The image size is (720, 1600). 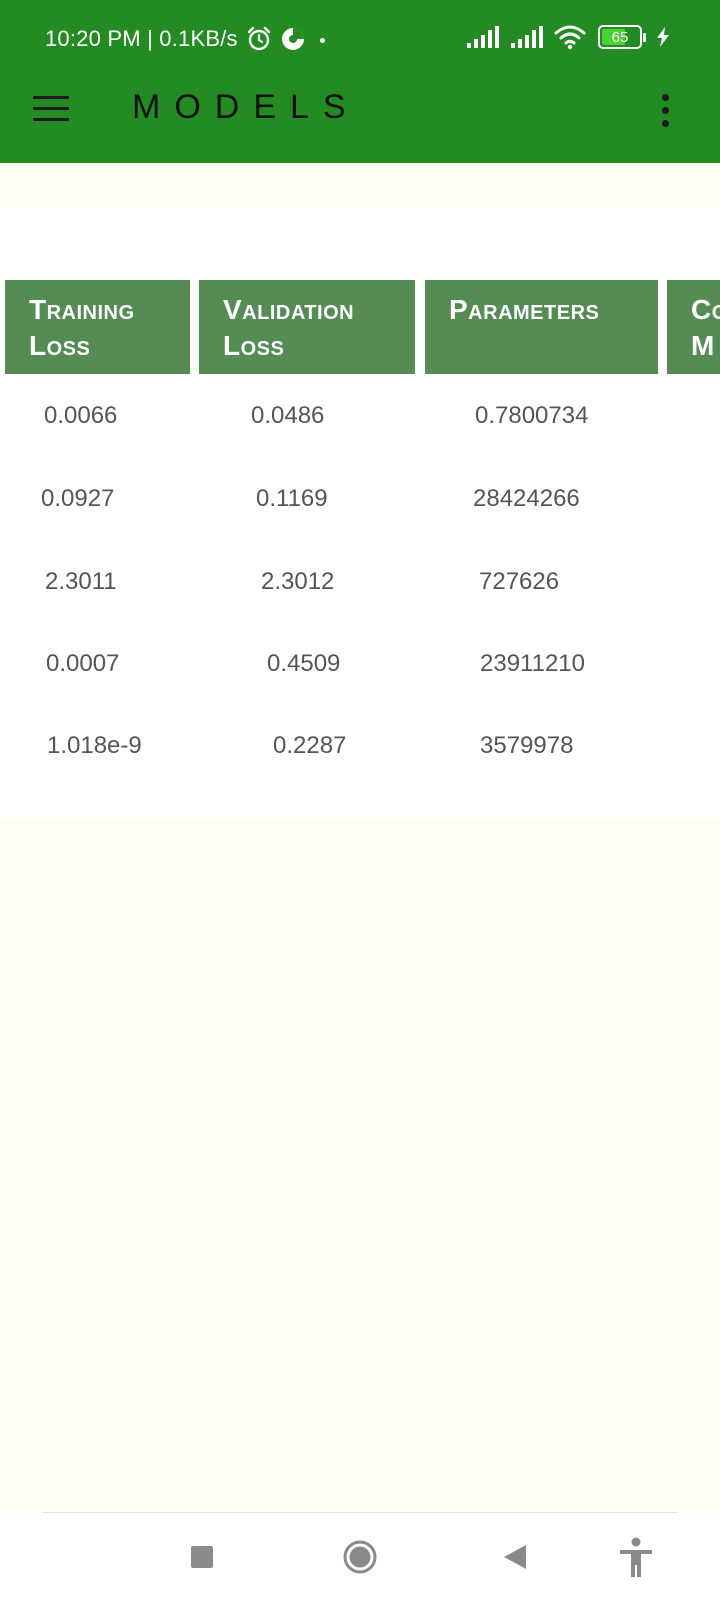 What do you see at coordinates (532, 663) in the screenshot?
I see `table-cell-parameters: 23911210` at bounding box center [532, 663].